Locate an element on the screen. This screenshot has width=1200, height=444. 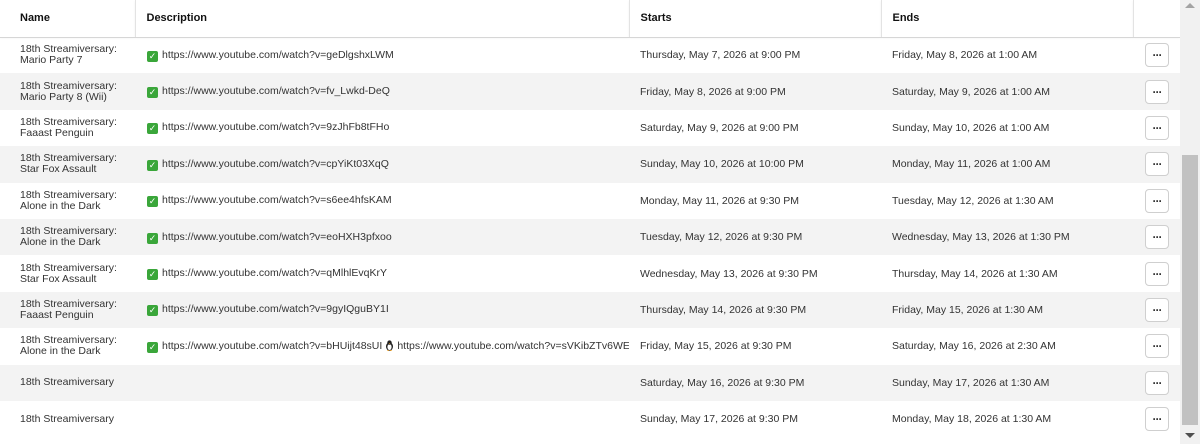
cell-ends: Sunday, May 10, 2026 at 1:00 AM is located at coordinates (971, 127).